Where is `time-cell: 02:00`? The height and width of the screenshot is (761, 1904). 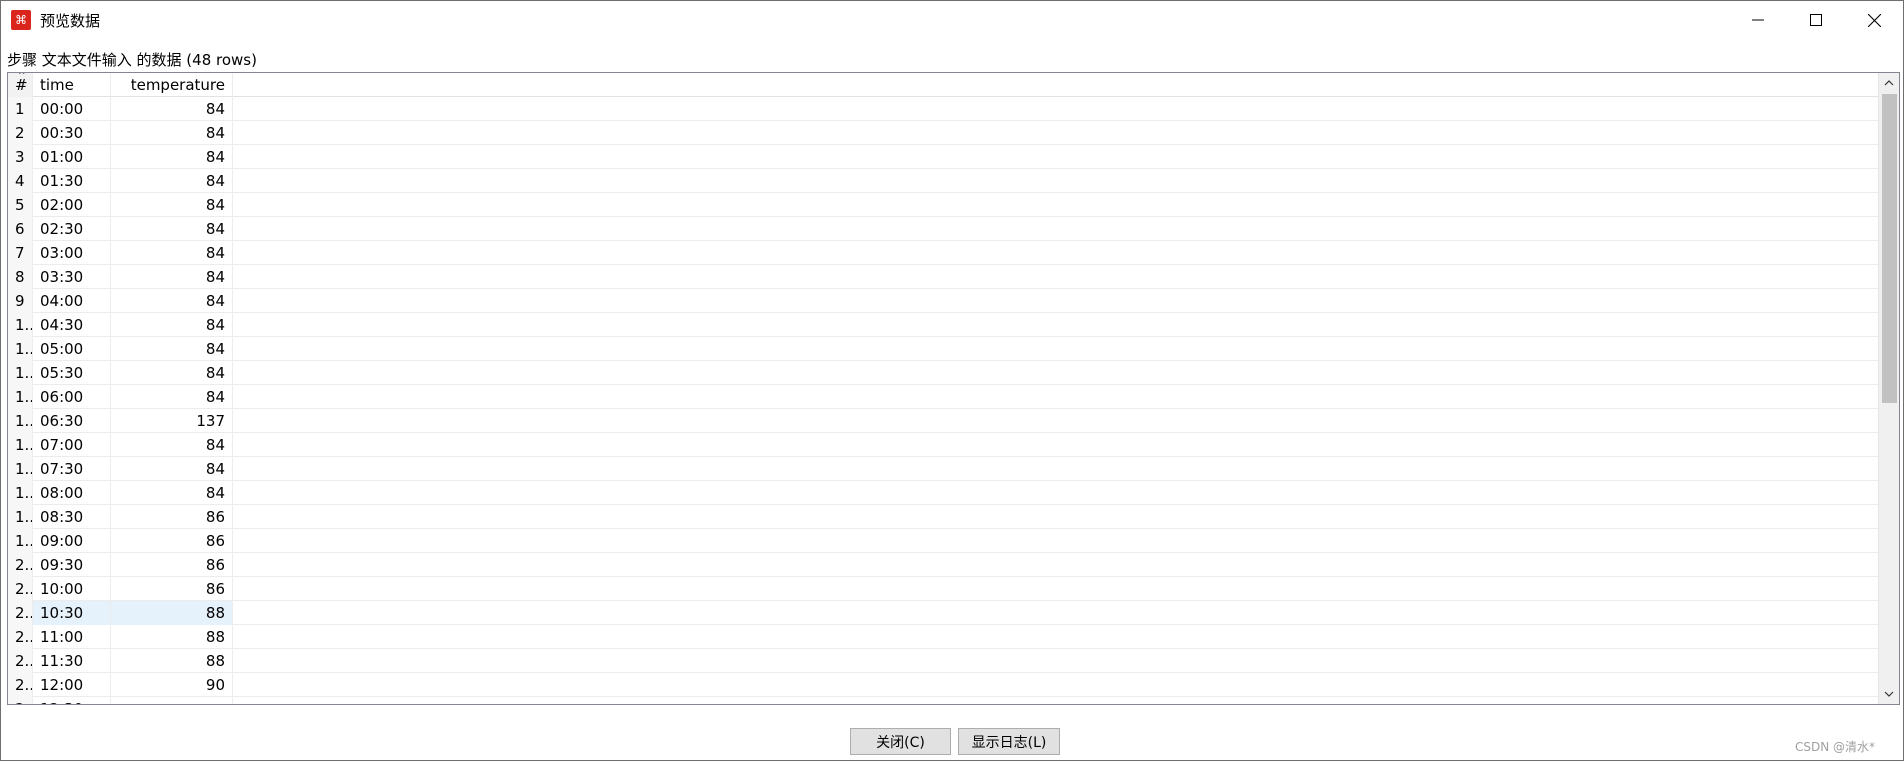 time-cell: 02:00 is located at coordinates (72, 205).